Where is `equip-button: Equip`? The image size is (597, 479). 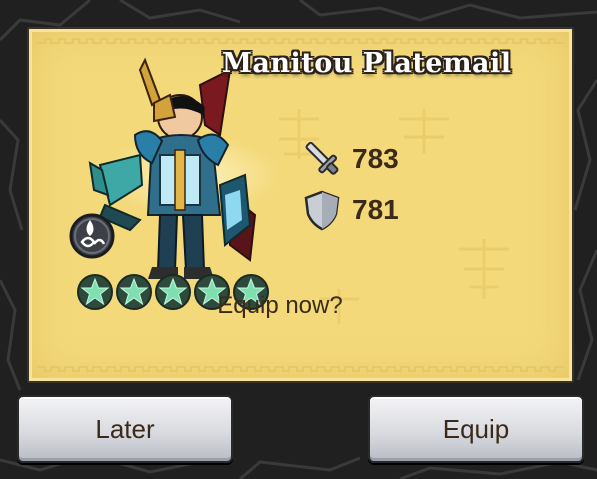
equip-button: Equip is located at coordinates (476, 429).